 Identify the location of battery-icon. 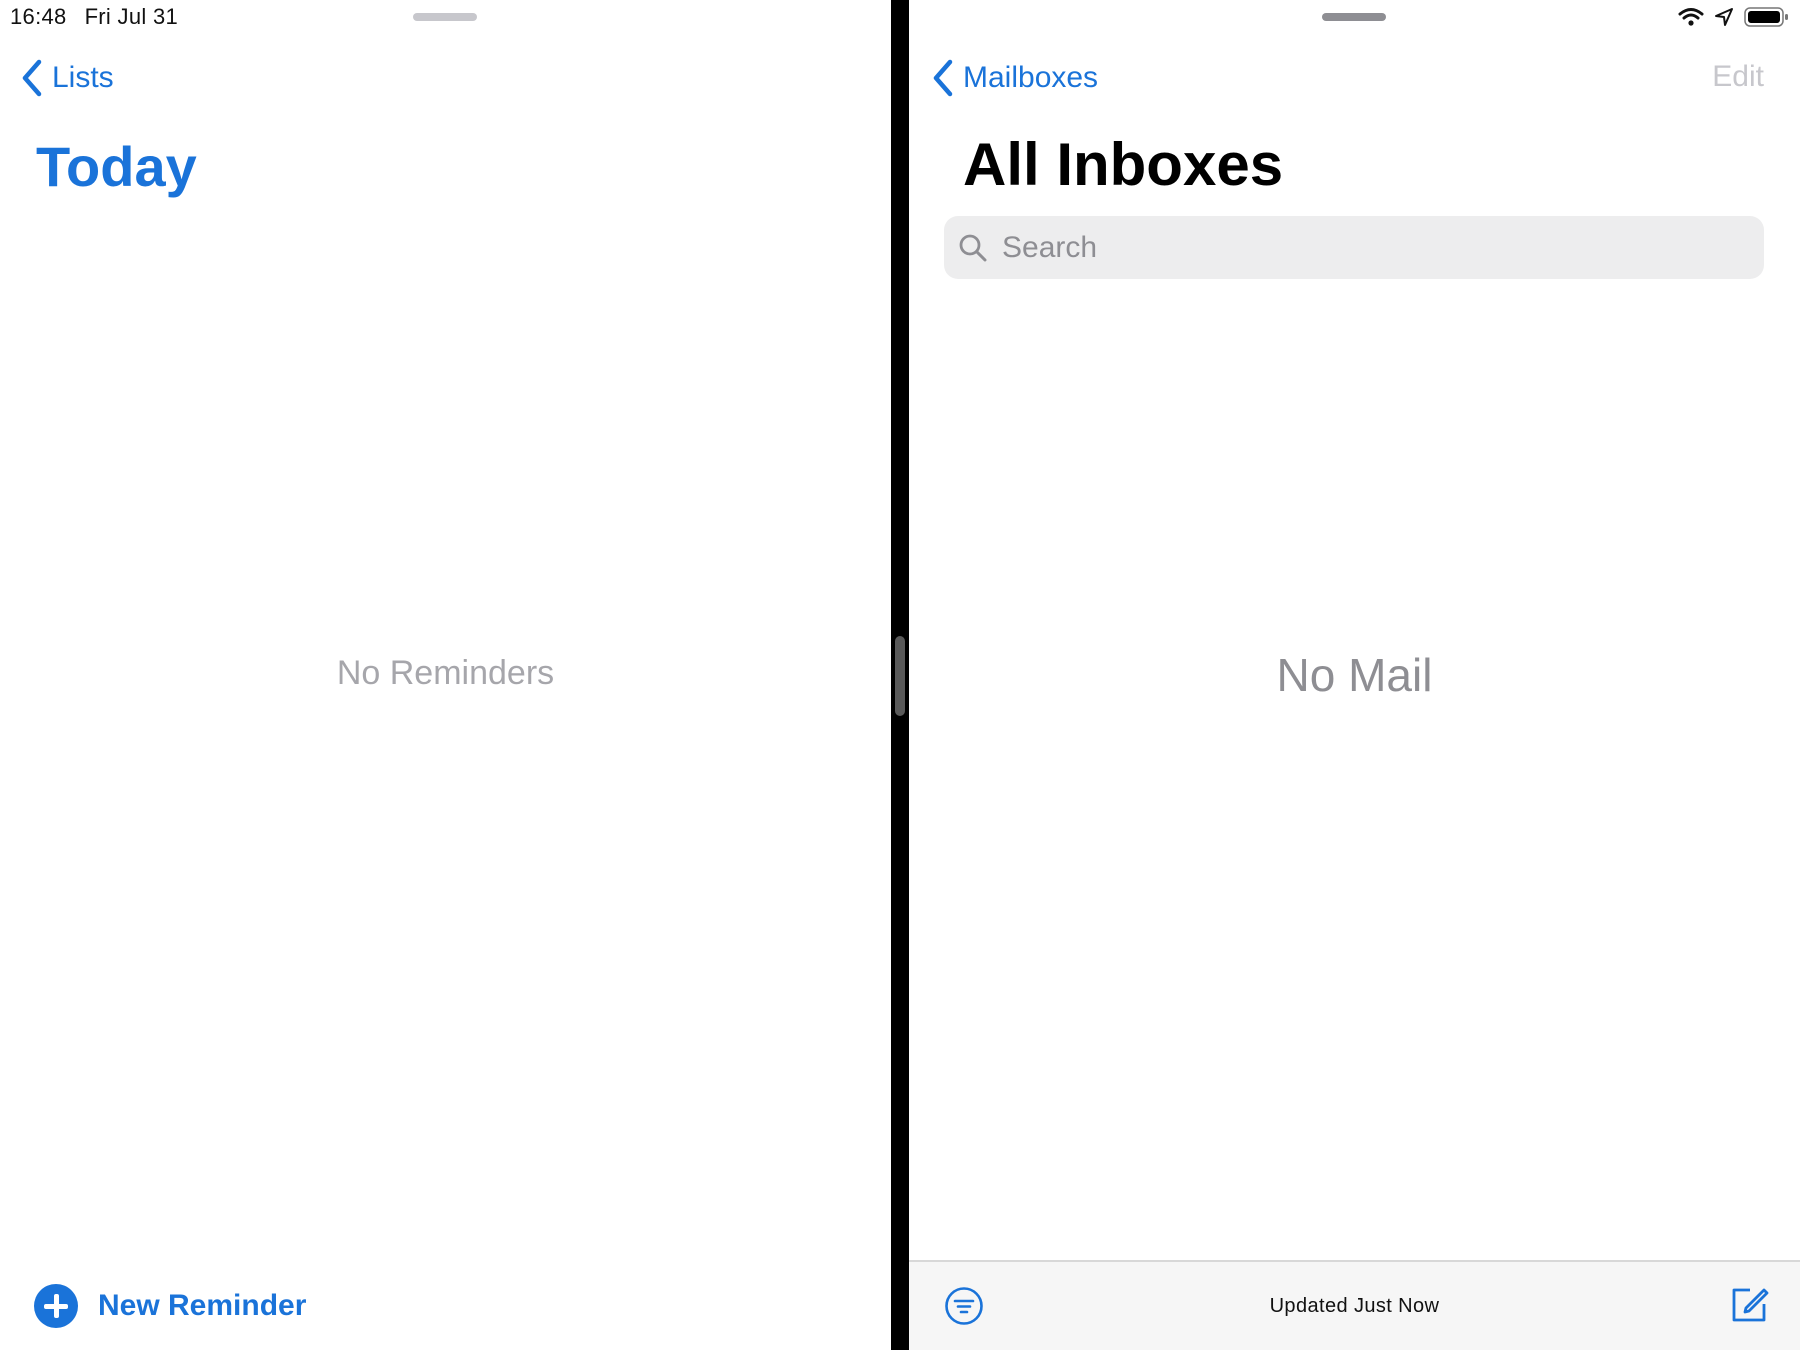
(1767, 19).